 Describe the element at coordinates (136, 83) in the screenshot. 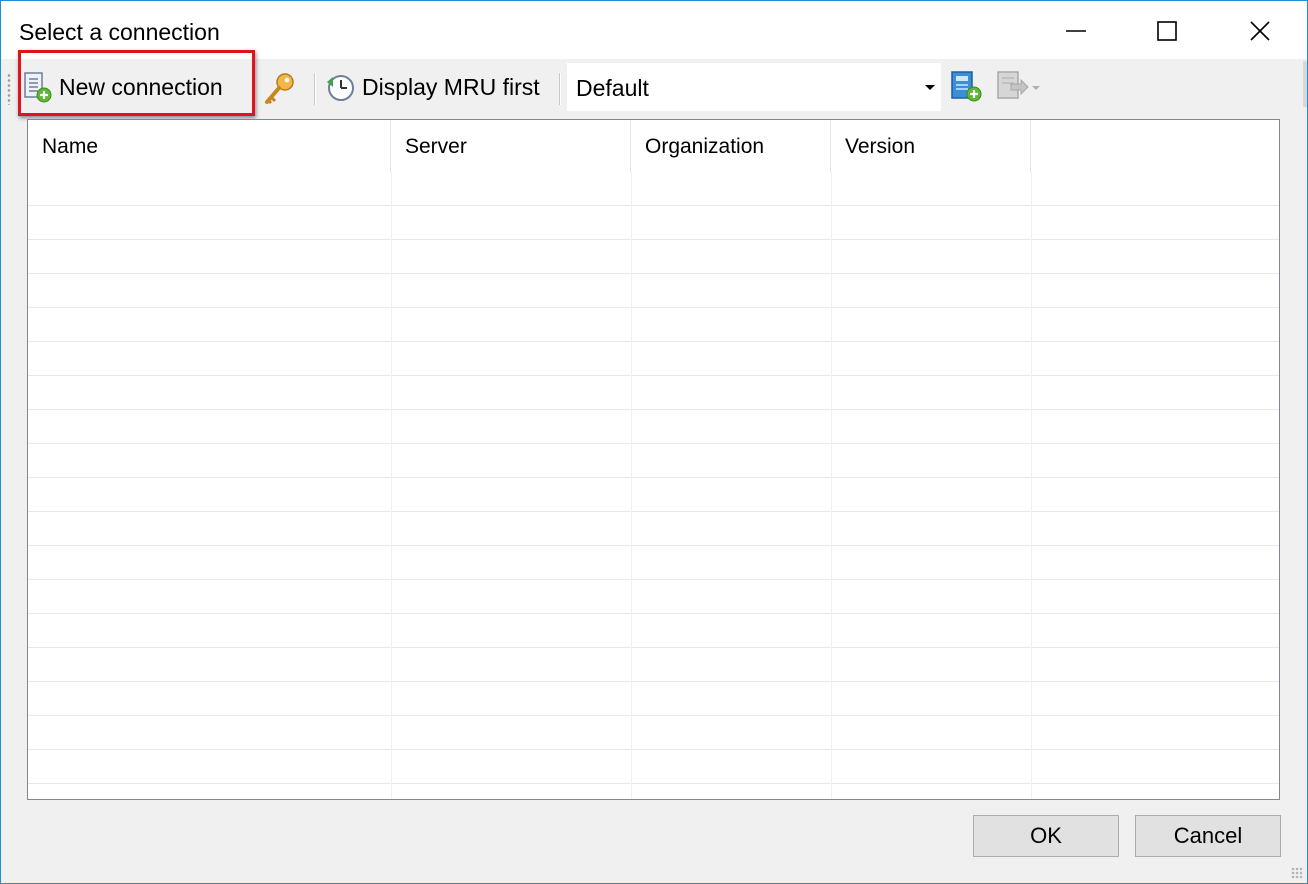

I see `highlight-box` at that location.